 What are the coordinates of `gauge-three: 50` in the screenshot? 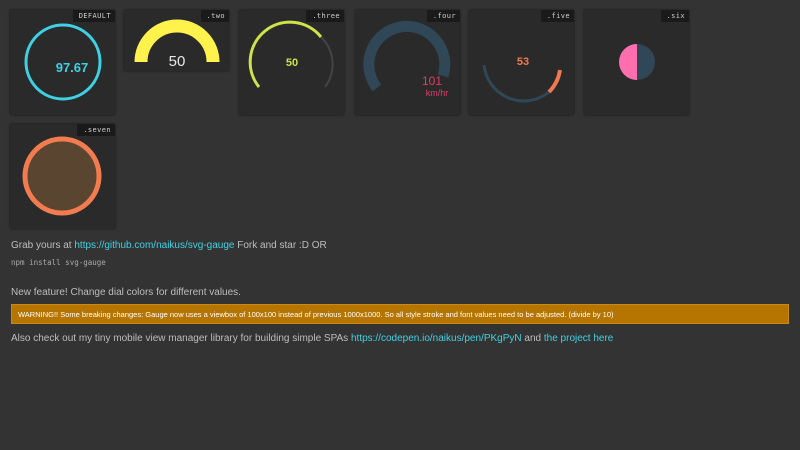 It's located at (291, 54).